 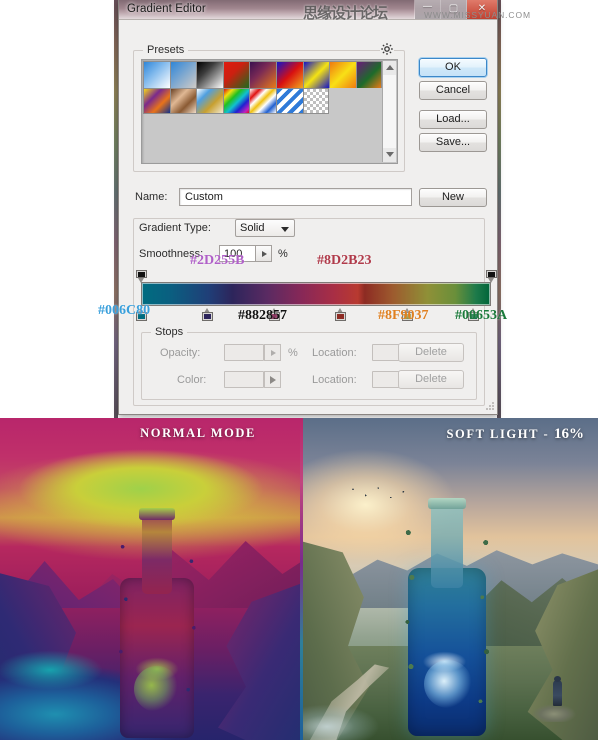 What do you see at coordinates (289, 74) in the screenshot?
I see `preset-swatch-blue-red-yellow` at bounding box center [289, 74].